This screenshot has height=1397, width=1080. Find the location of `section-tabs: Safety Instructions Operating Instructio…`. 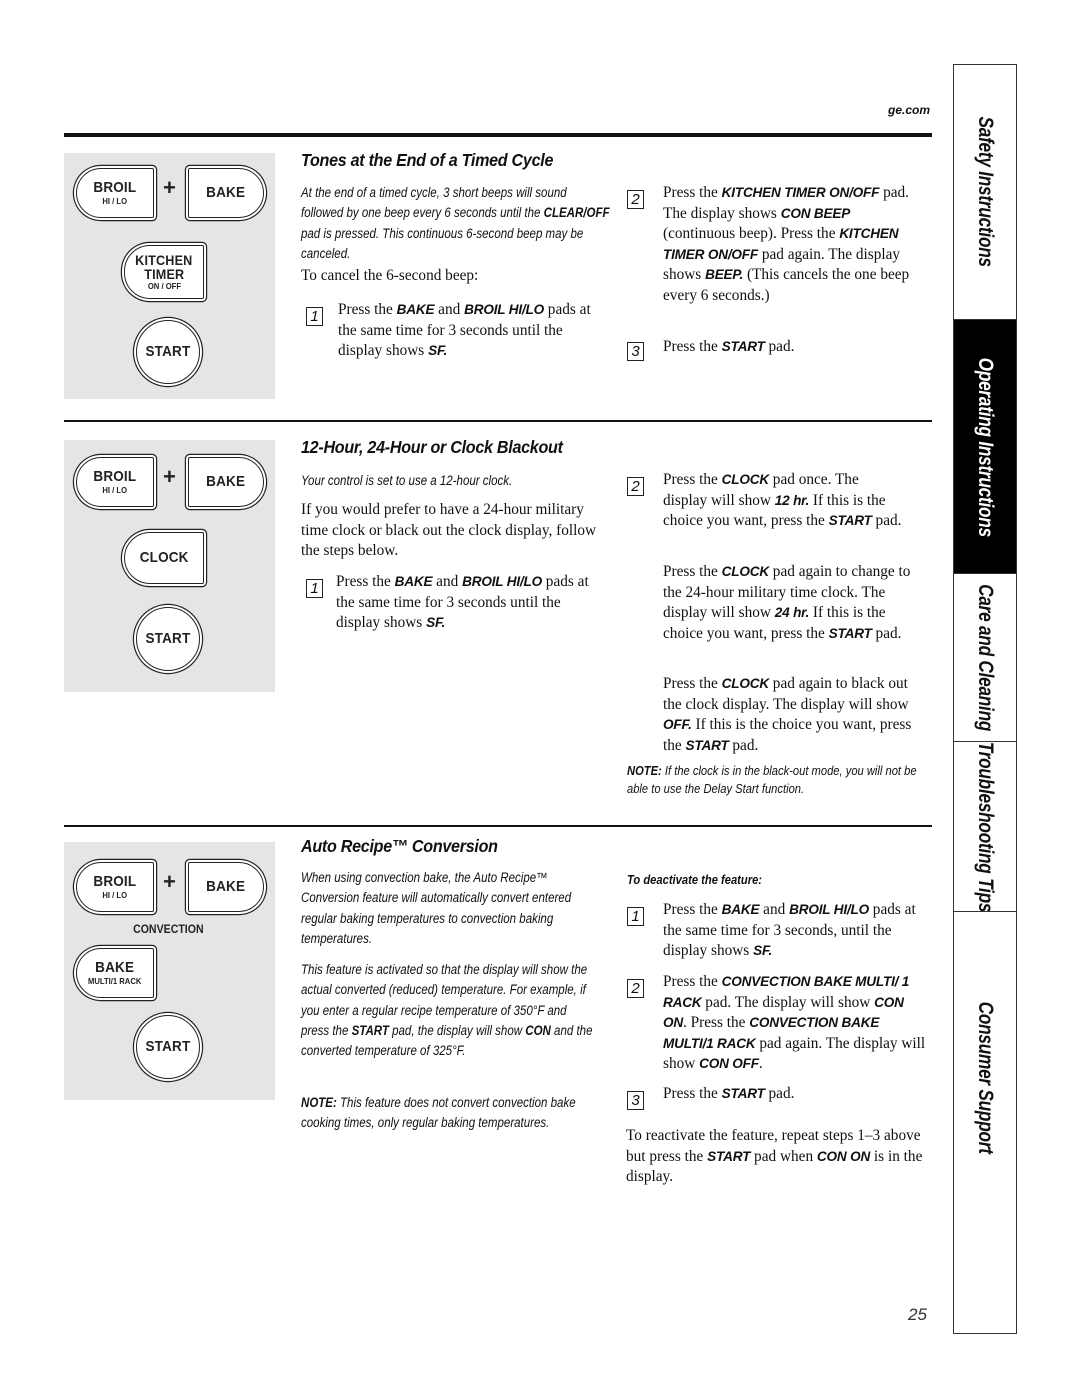

section-tabs: Safety Instructions Operating Instructio… is located at coordinates (985, 699).